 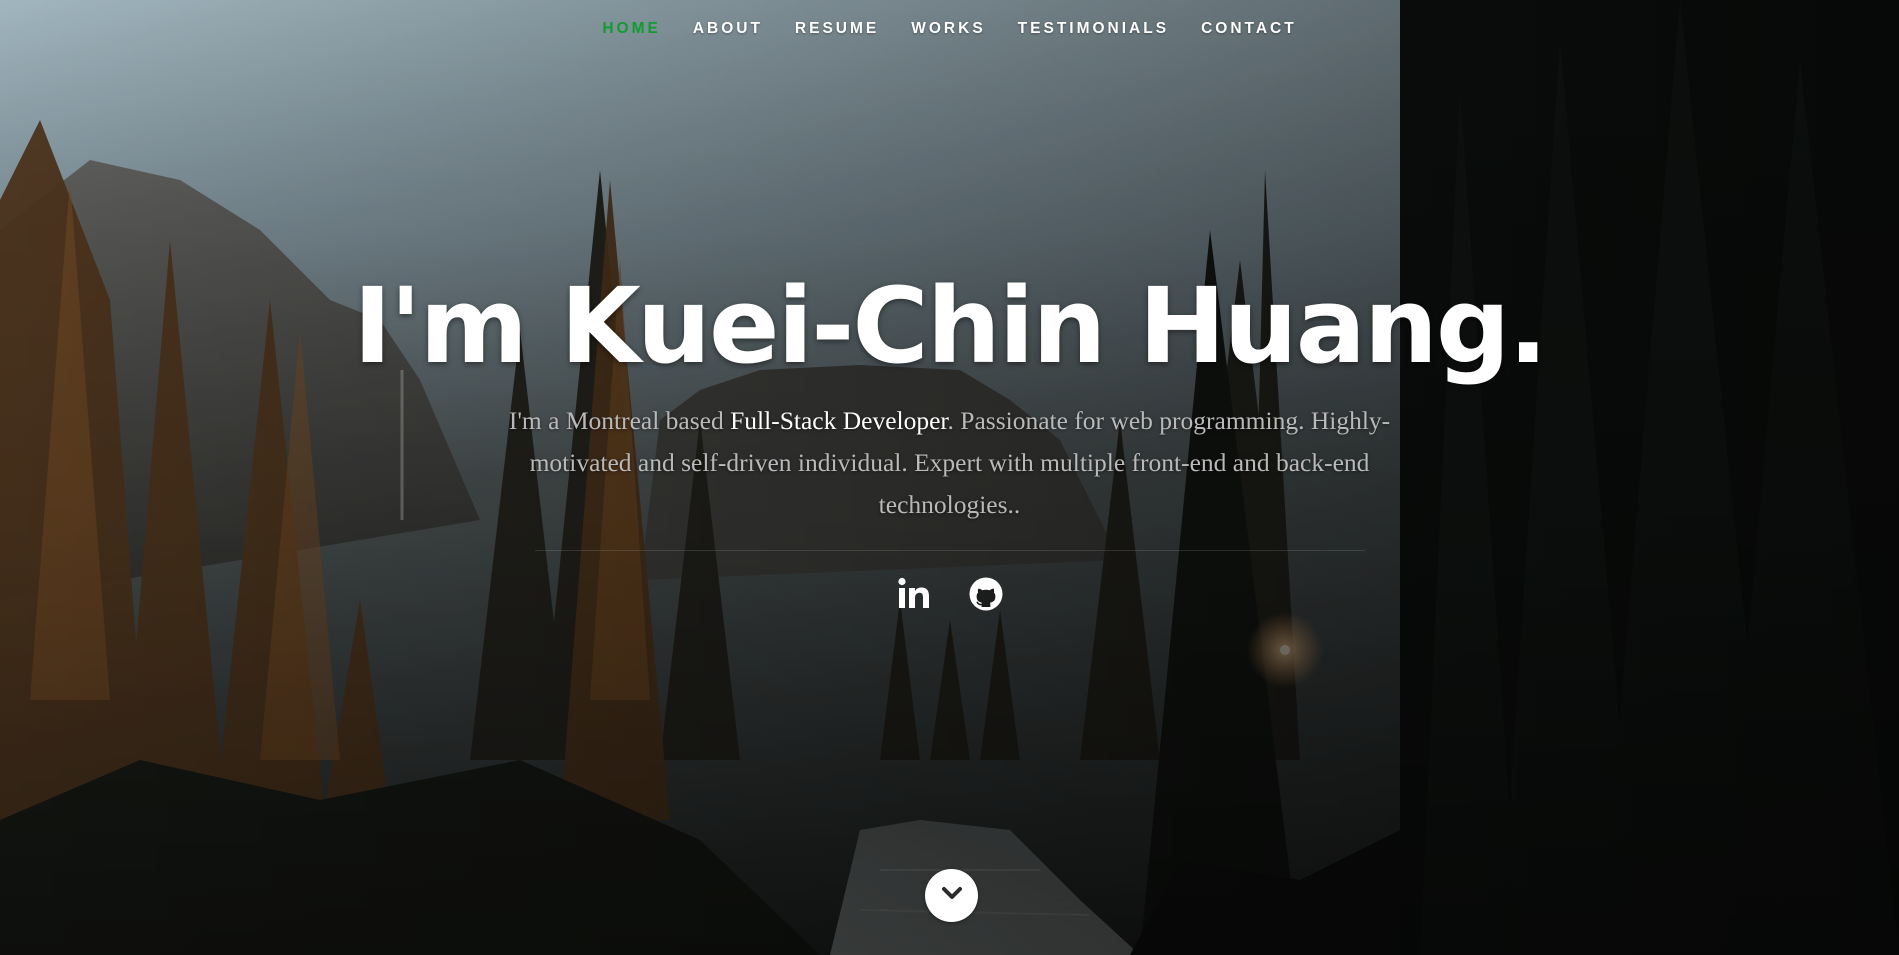 I want to click on github-icon, so click(x=986, y=596).